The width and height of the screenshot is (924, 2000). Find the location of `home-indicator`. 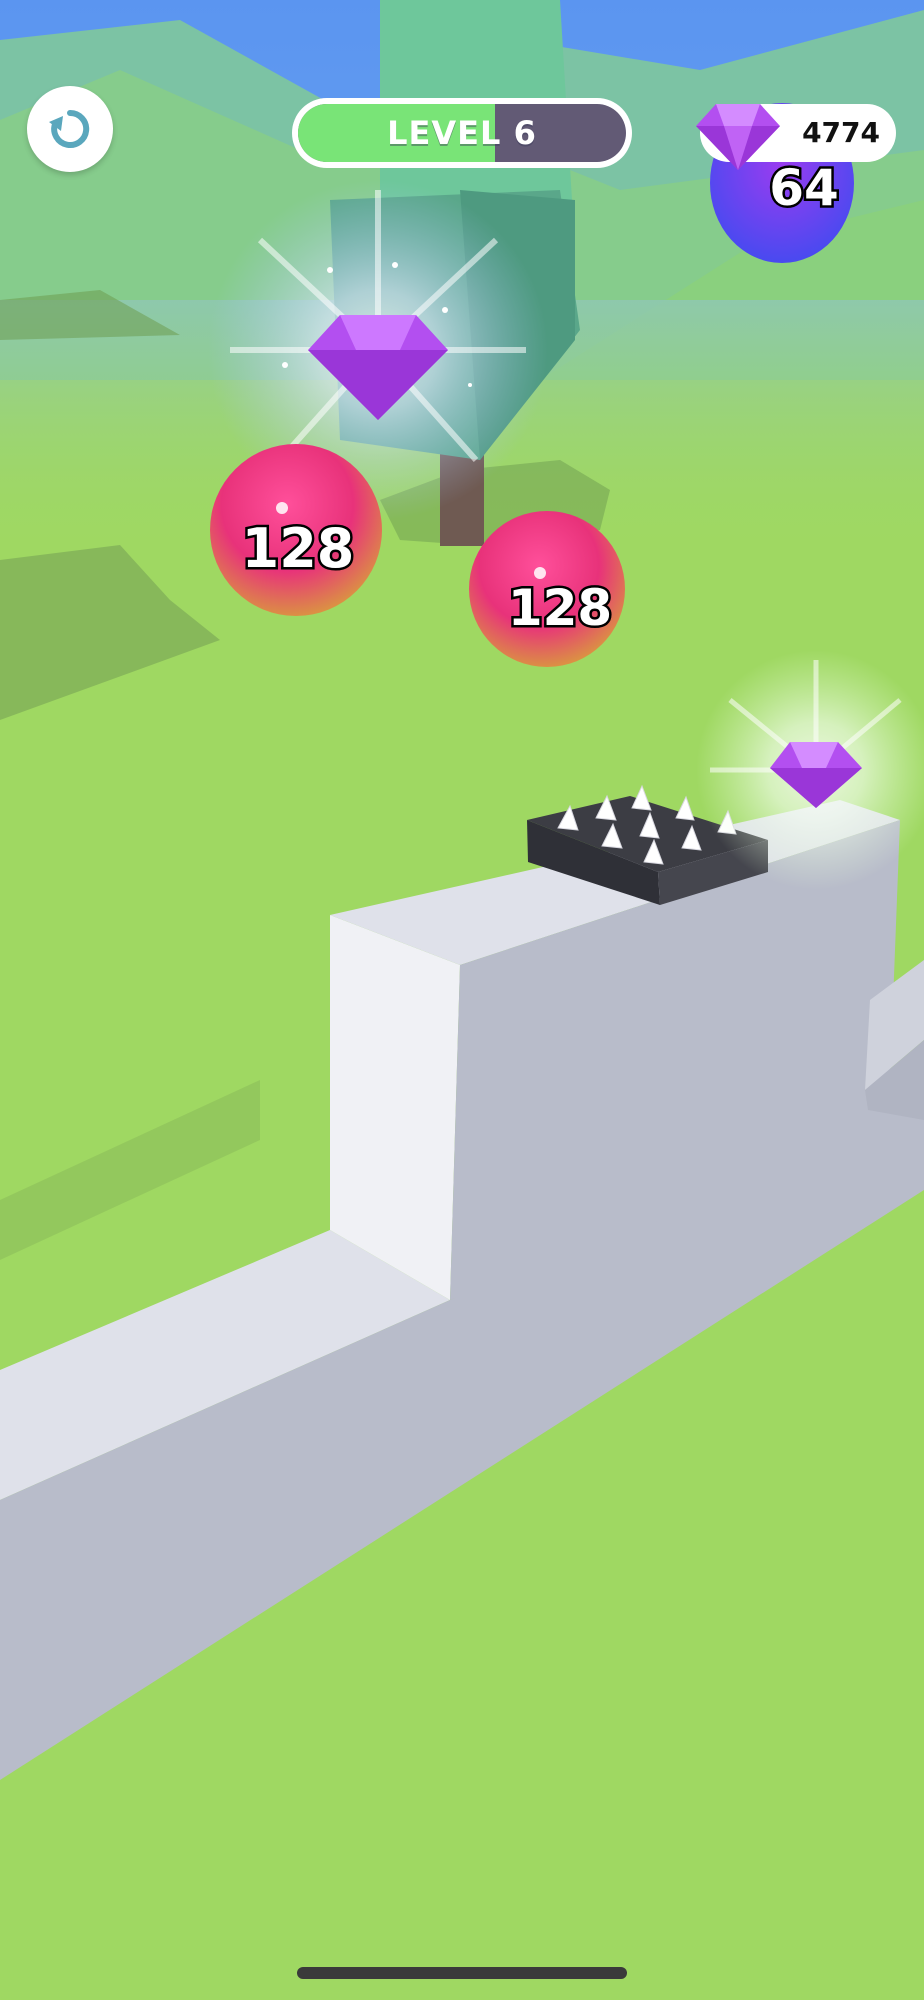

home-indicator is located at coordinates (462, 1973).